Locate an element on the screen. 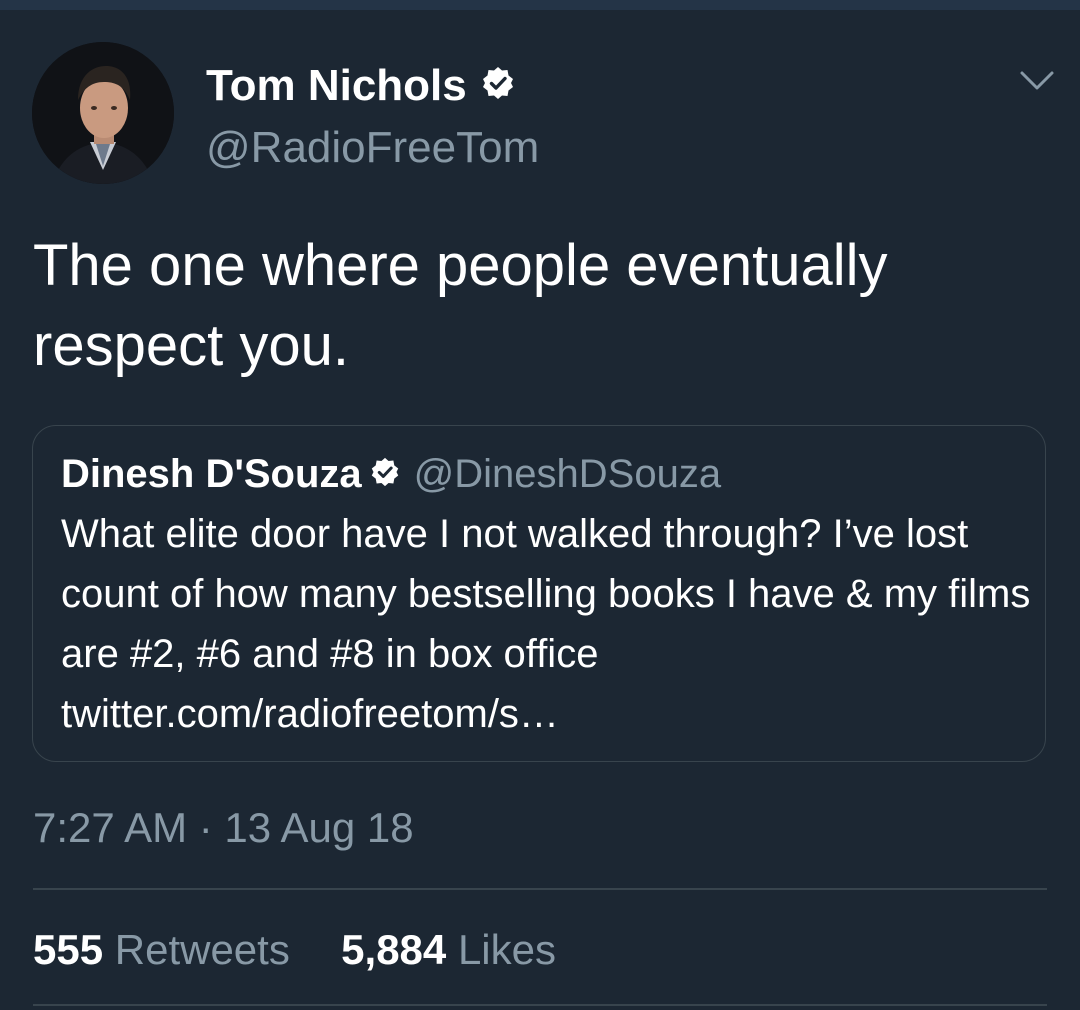 This screenshot has width=1080, height=1010. retweets-label: Retweets is located at coordinates (202, 949).